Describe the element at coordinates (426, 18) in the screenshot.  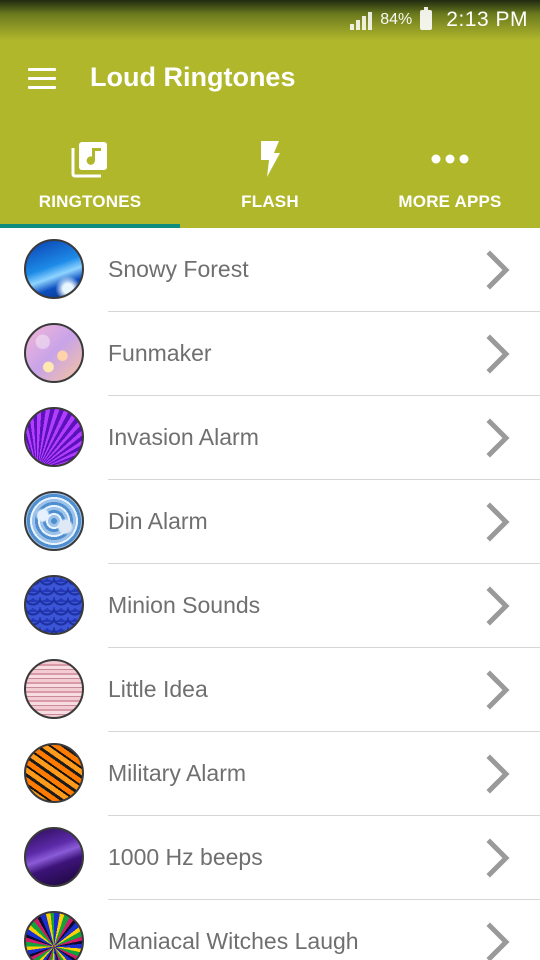
I see `battery-icon` at that location.